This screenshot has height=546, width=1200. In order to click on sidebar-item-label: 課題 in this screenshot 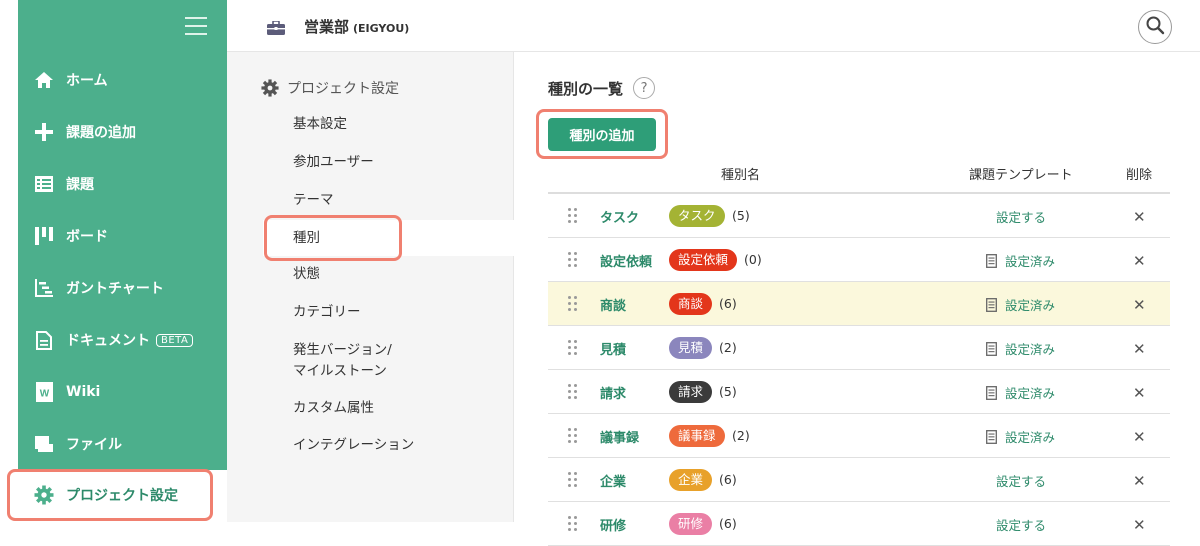, I will do `click(80, 185)`.